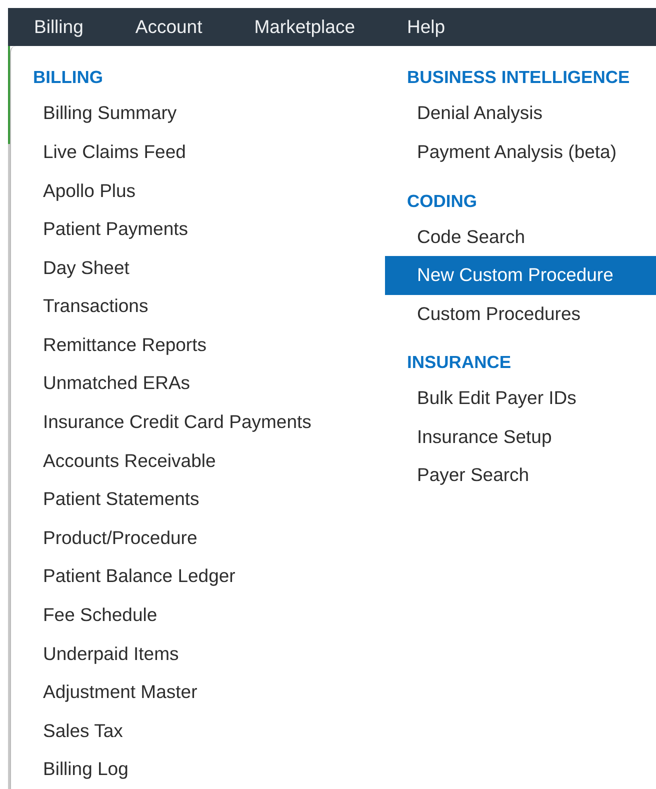 The image size is (656, 789). Describe the element at coordinates (198, 306) in the screenshot. I see `menu-link: Transactions` at that location.